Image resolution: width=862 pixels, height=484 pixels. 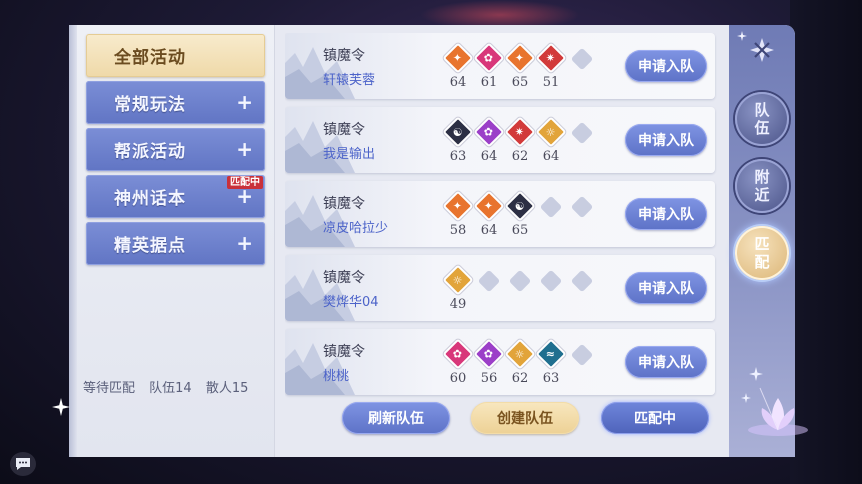 What do you see at coordinates (245, 182) in the screenshot?
I see `matching-badge: 匹配中` at bounding box center [245, 182].